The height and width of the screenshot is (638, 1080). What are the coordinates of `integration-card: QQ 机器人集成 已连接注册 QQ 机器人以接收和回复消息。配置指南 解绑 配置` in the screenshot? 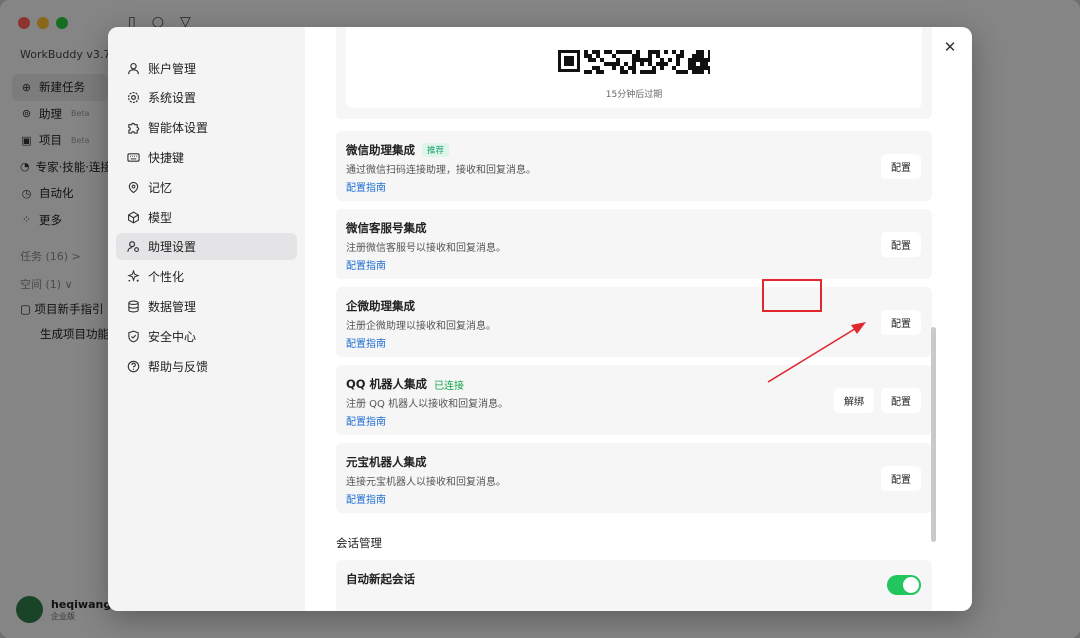 It's located at (634, 400).